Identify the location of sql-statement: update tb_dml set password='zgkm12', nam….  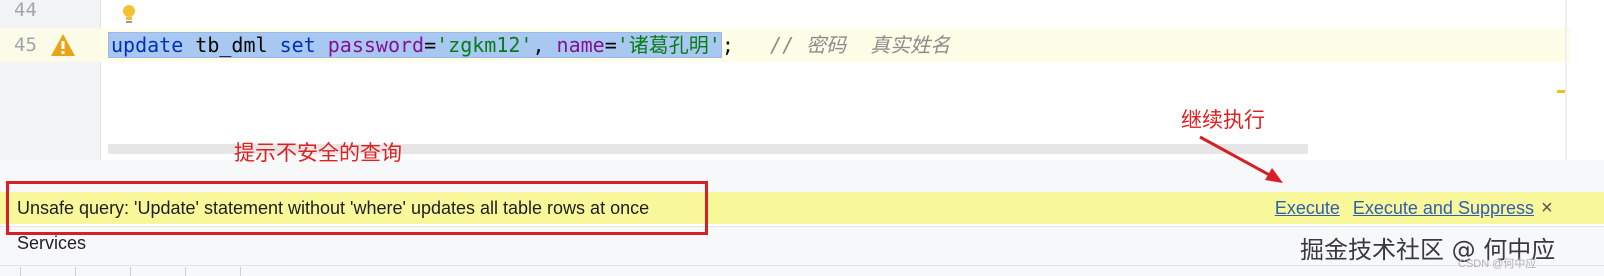
(529, 45).